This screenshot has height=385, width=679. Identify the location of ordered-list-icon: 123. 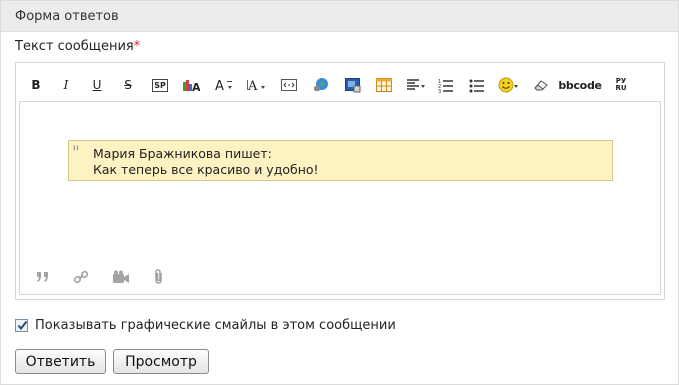
(445, 86).